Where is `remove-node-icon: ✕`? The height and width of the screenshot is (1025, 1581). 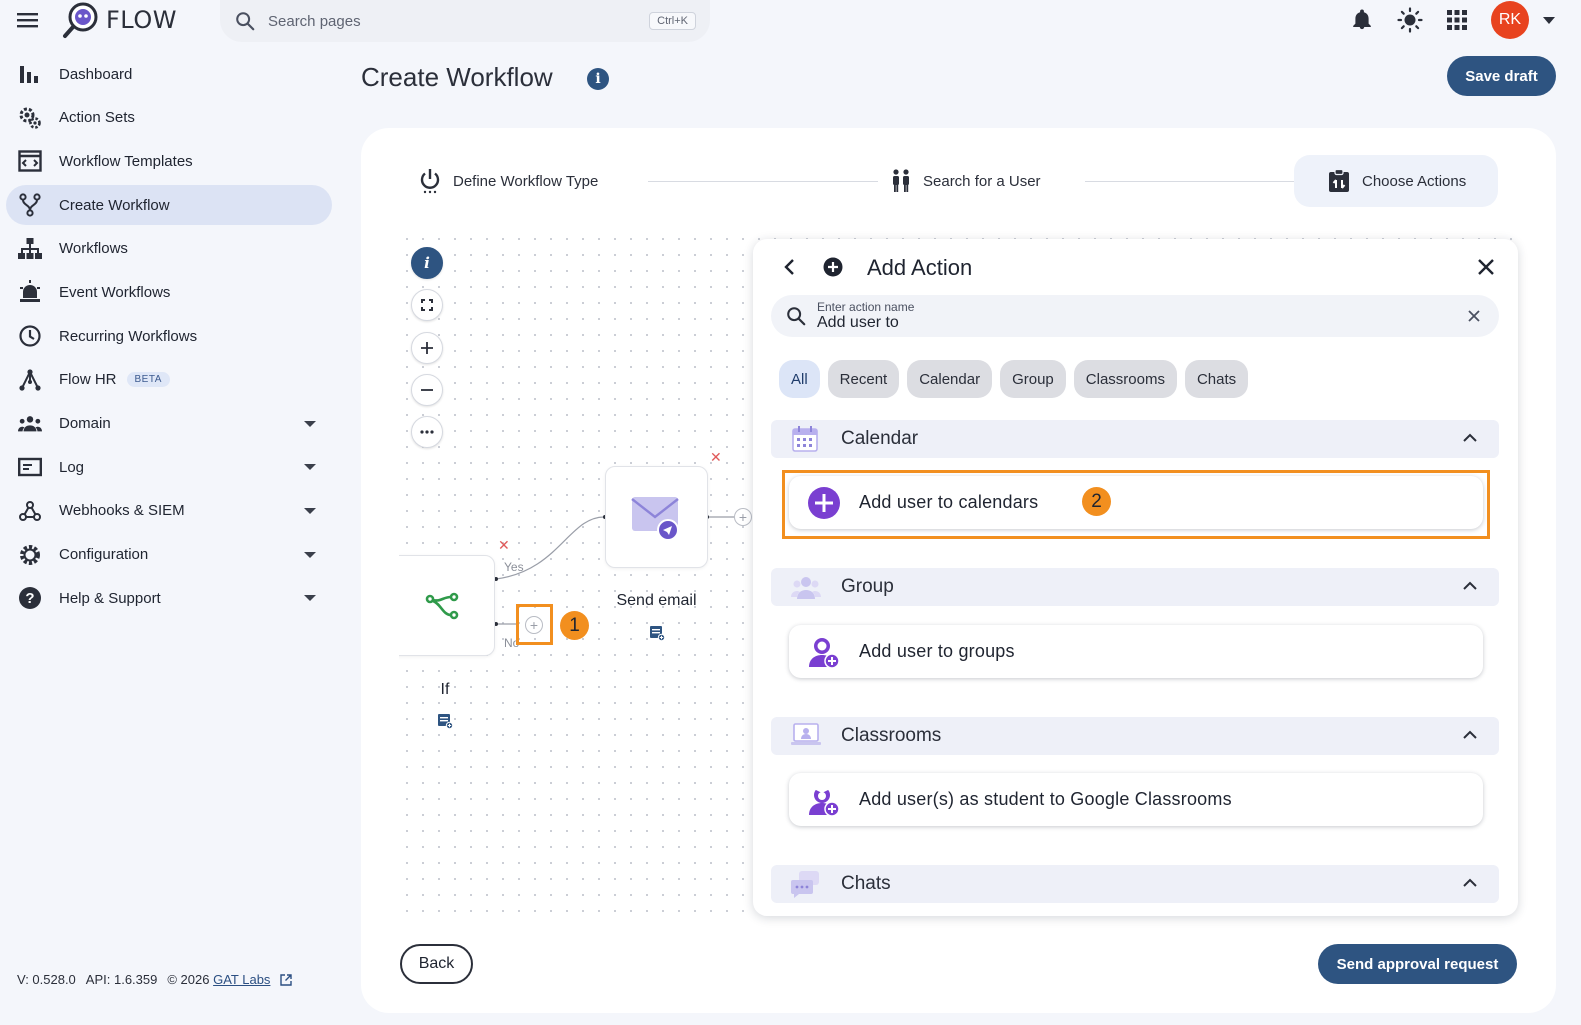 remove-node-icon: ✕ is located at coordinates (716, 457).